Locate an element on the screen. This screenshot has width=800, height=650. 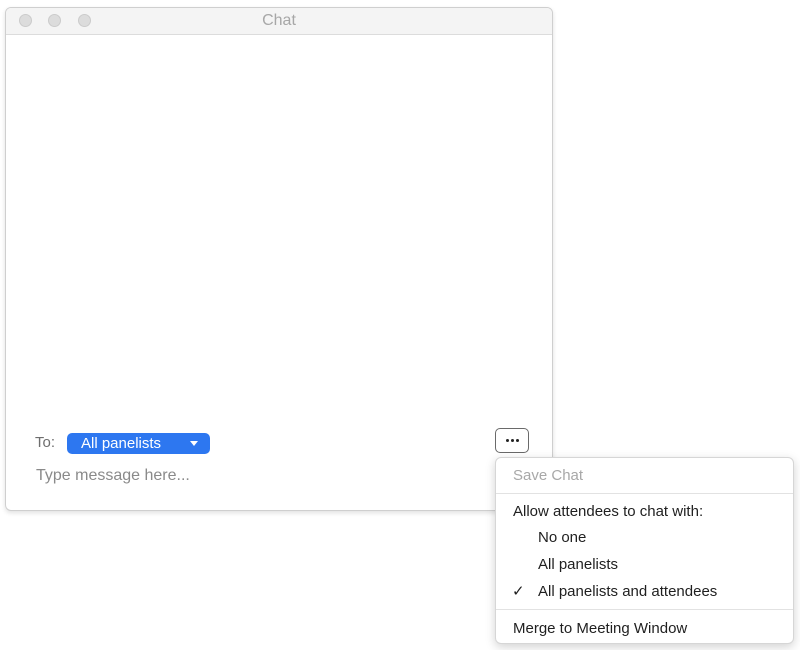
recipient-label: All panelists is located at coordinates (121, 443).